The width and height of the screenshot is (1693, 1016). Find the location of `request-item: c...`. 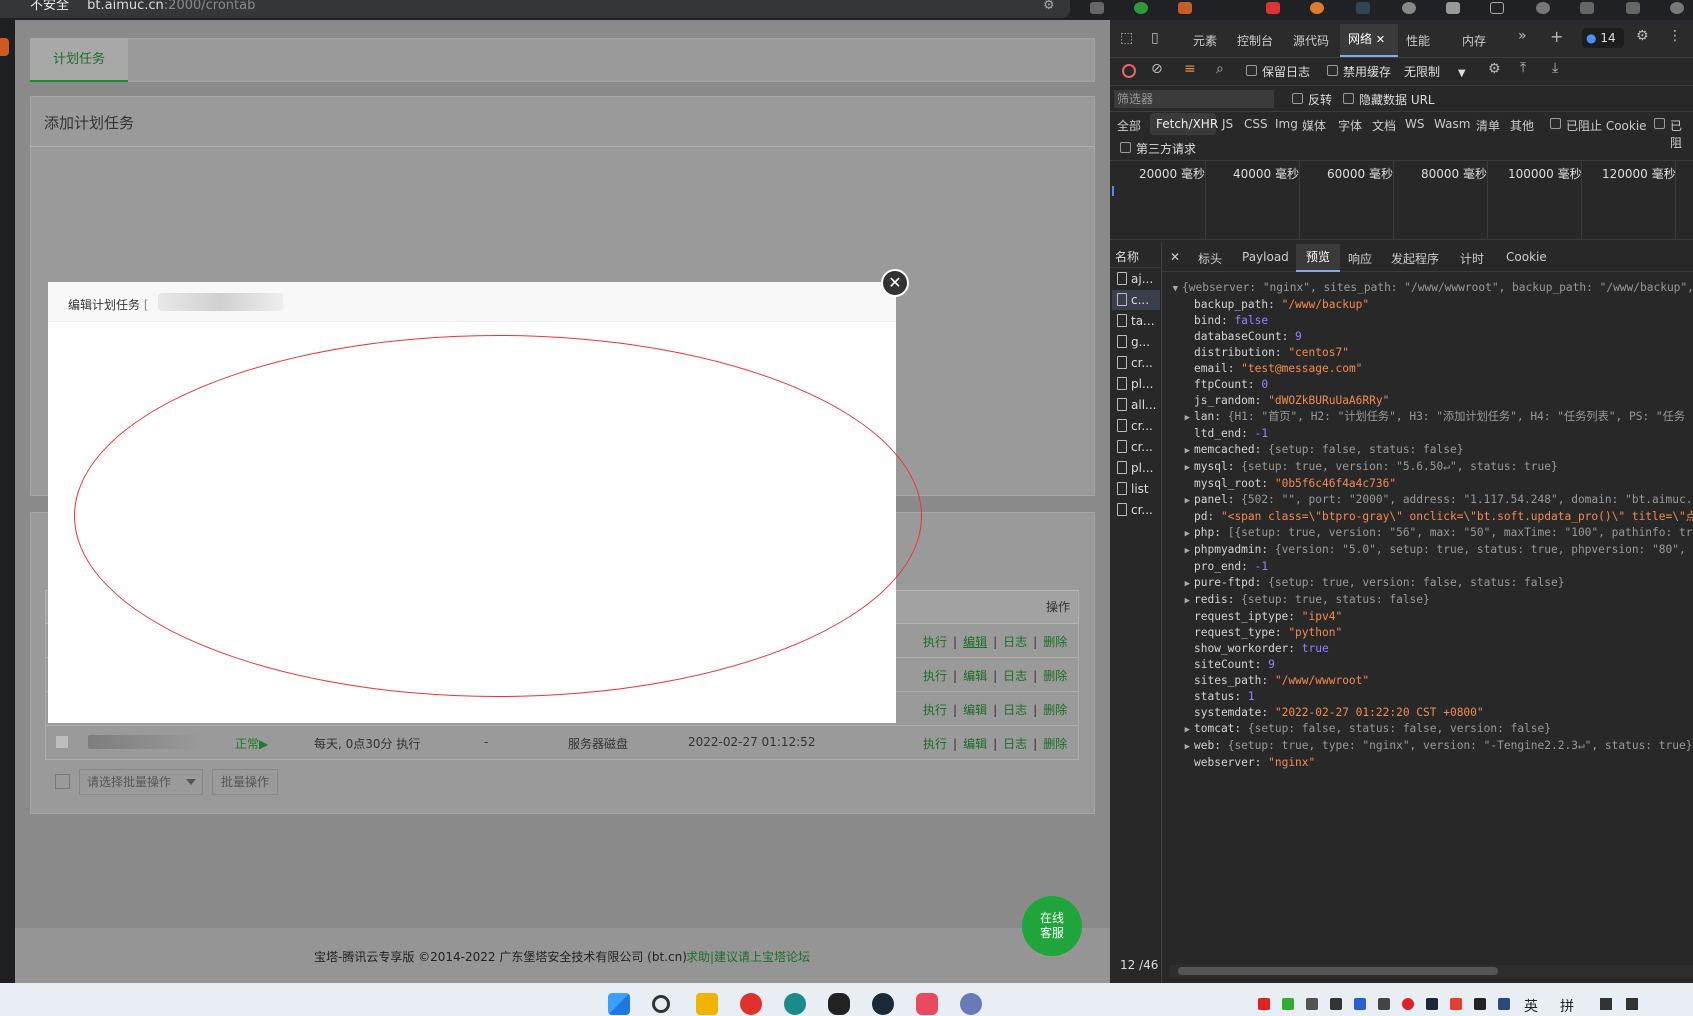

request-item: c... is located at coordinates (1133, 300).